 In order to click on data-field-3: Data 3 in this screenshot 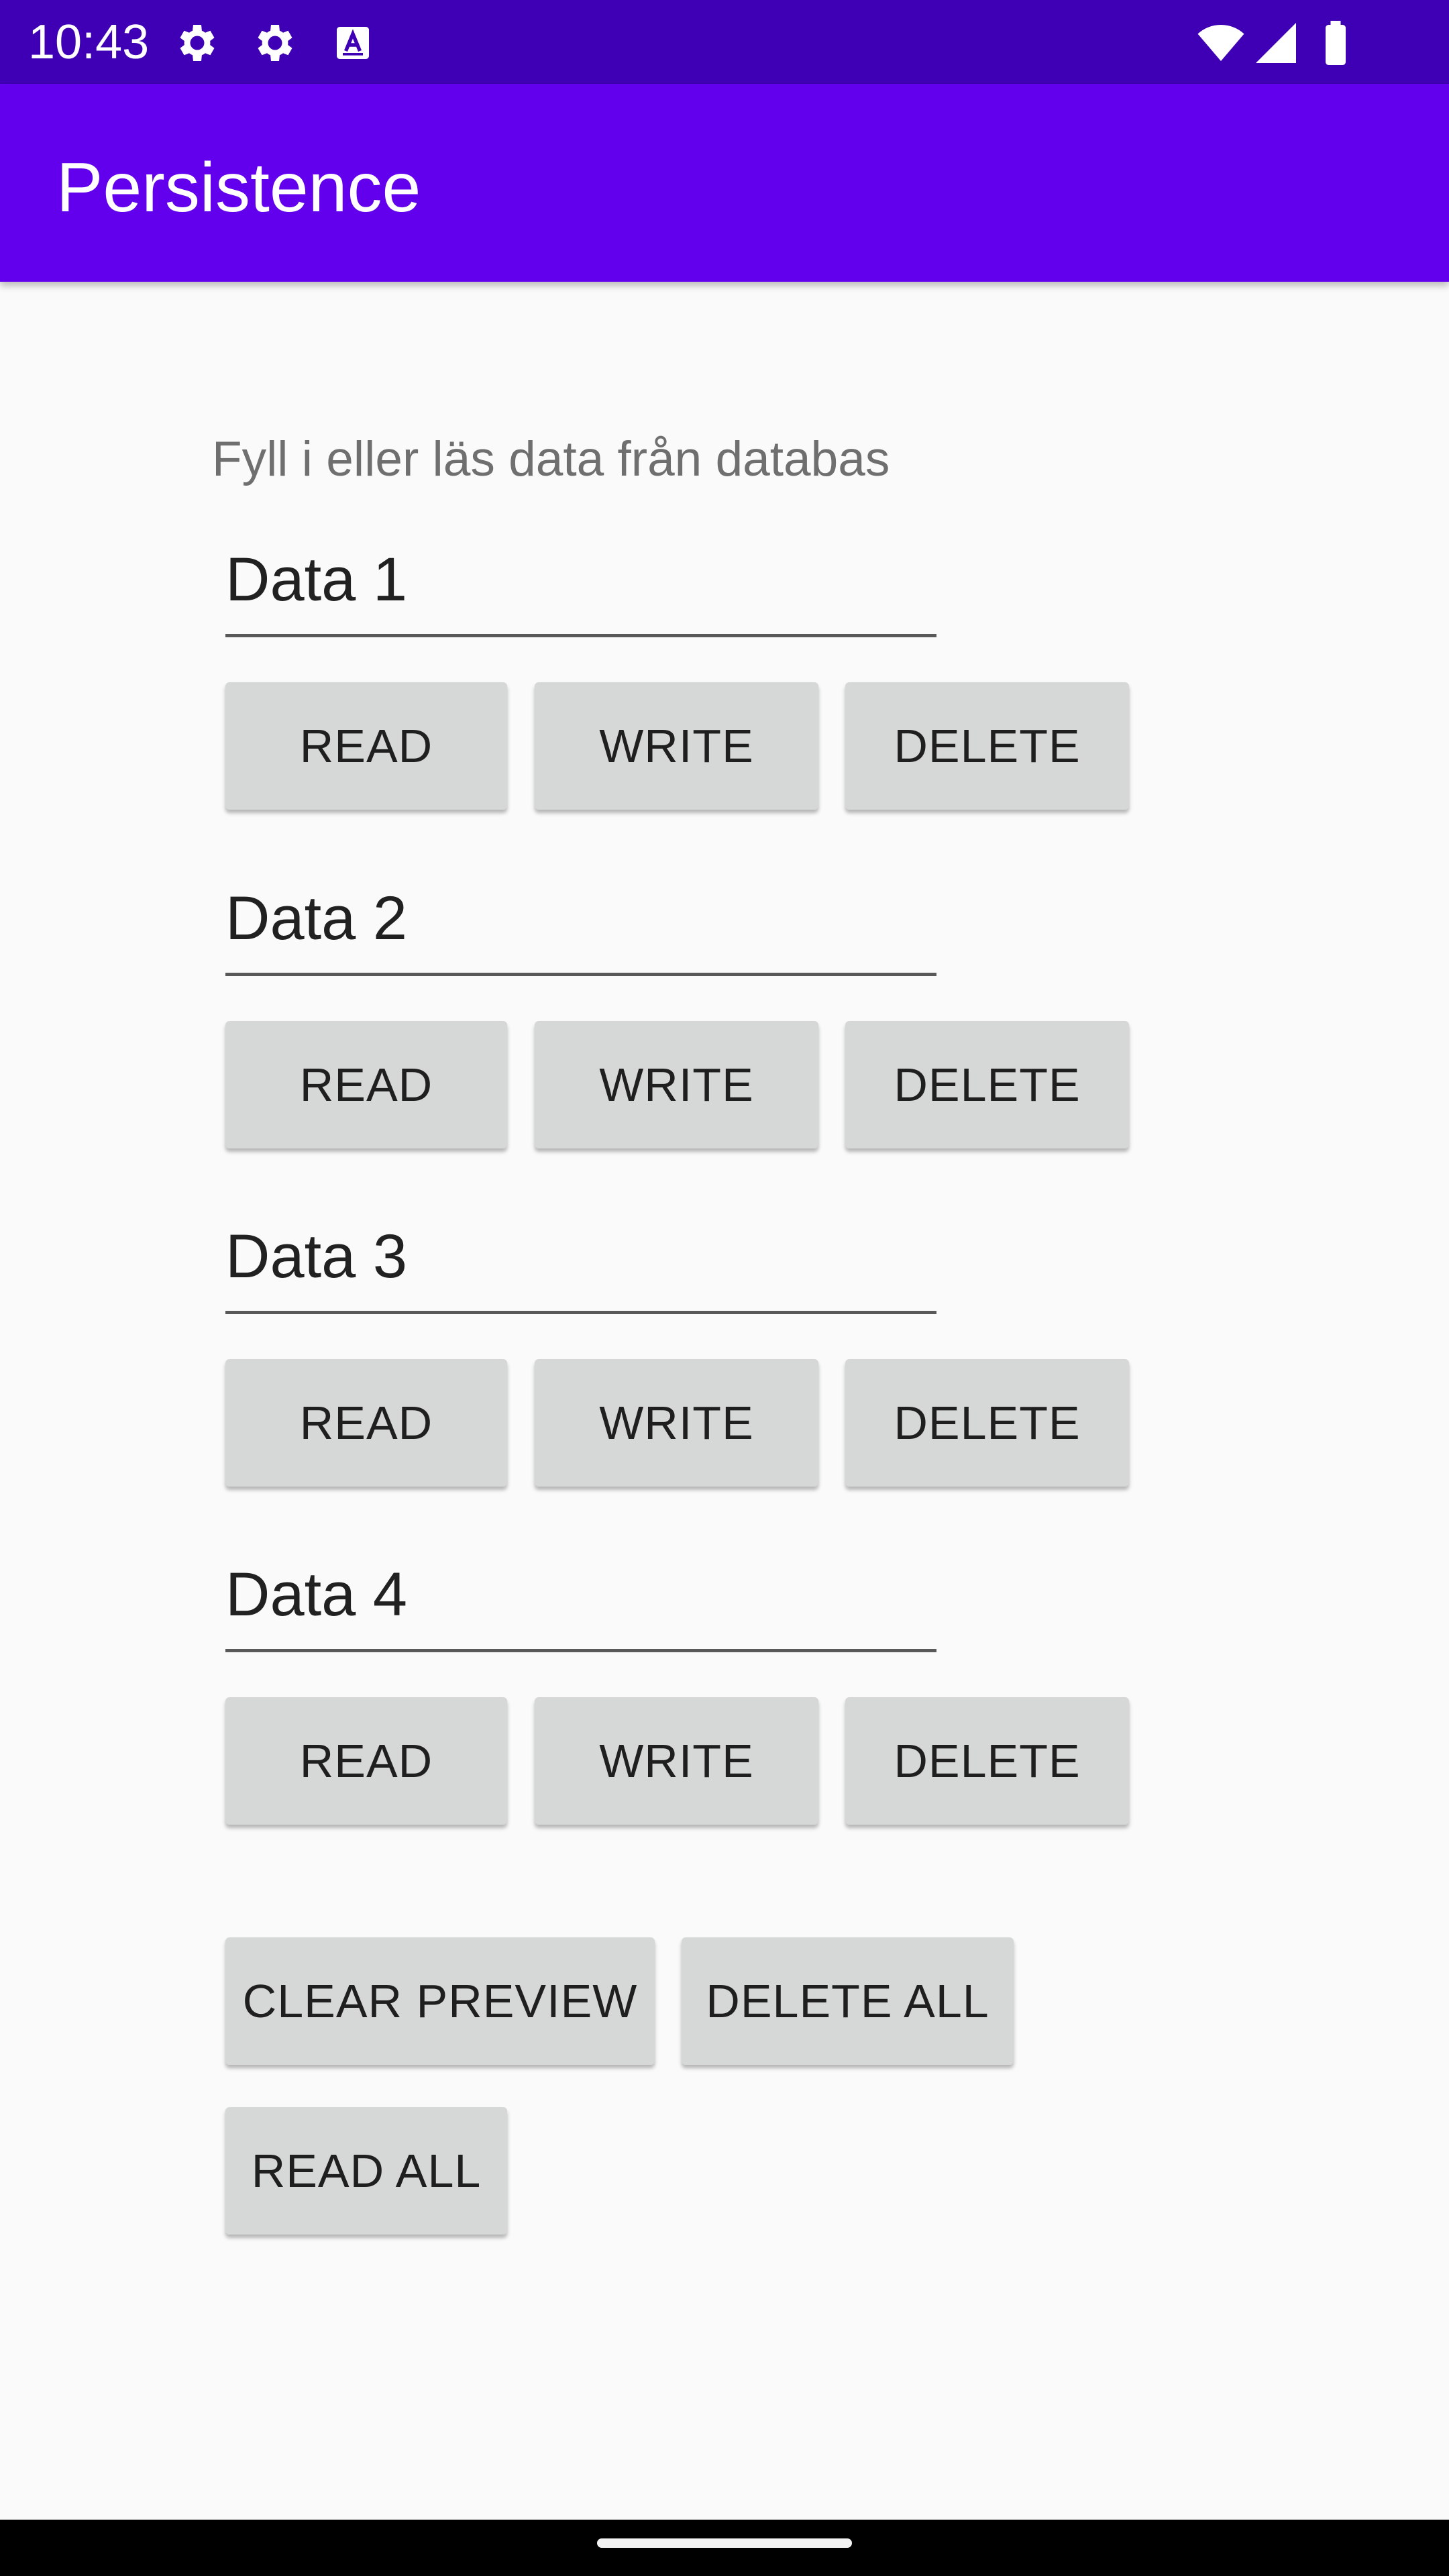, I will do `click(580, 1268)`.